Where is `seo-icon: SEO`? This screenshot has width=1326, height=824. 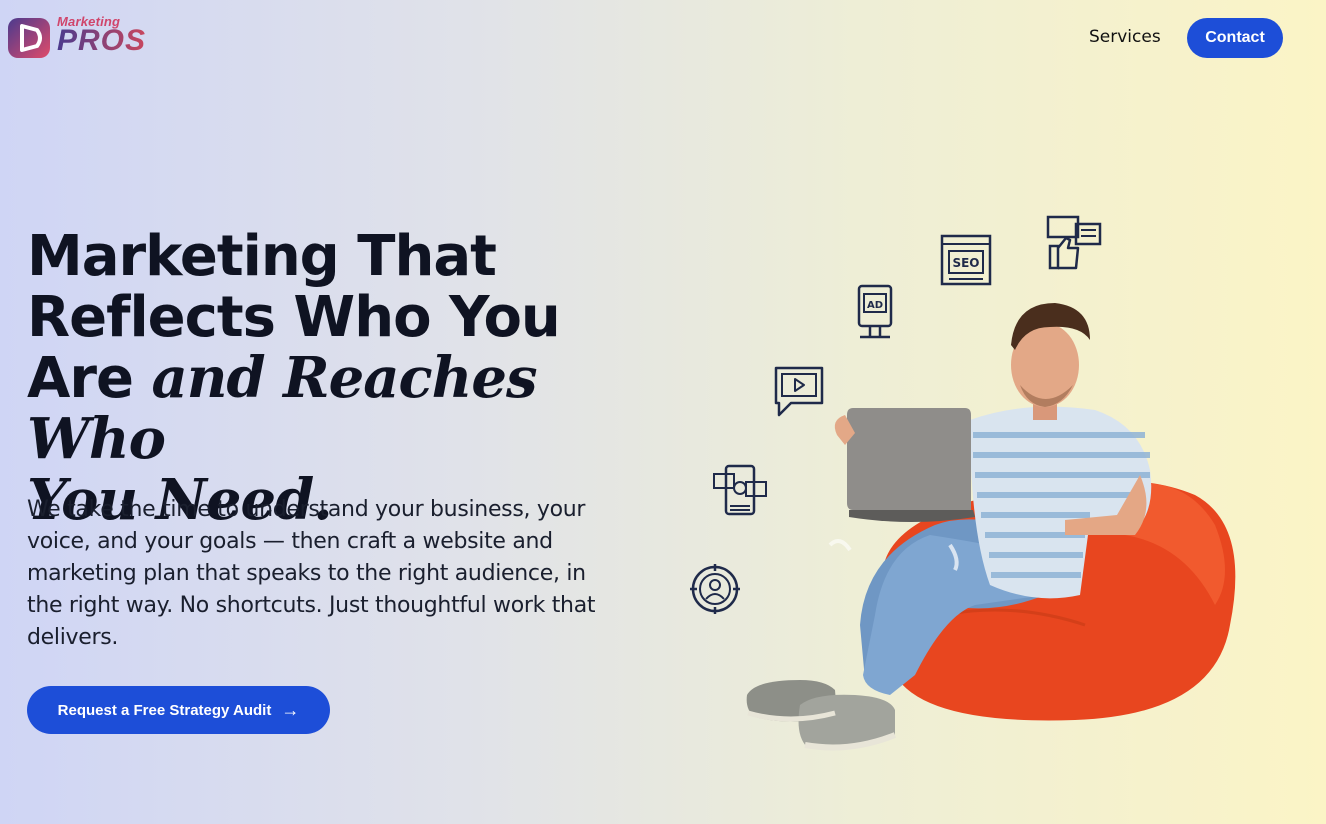 seo-icon: SEO is located at coordinates (966, 260).